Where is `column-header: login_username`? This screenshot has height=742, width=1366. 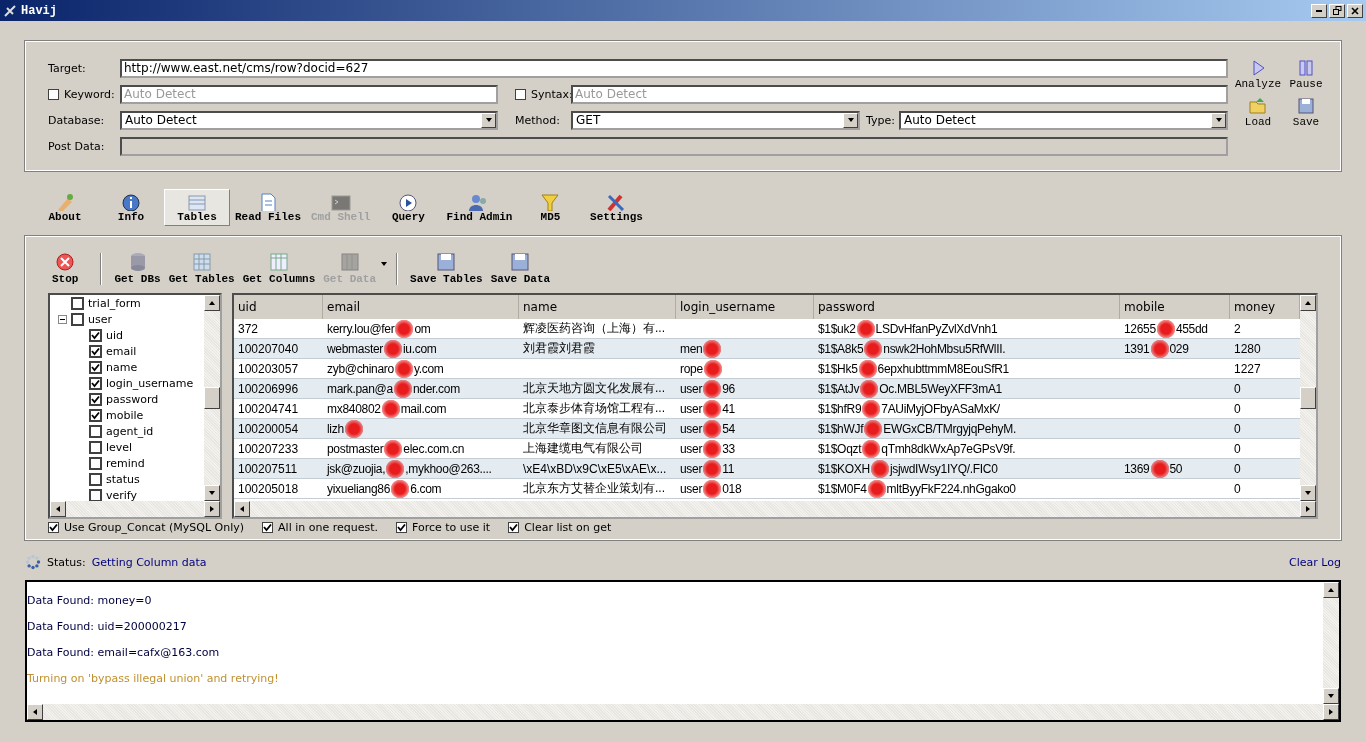 column-header: login_username is located at coordinates (745, 307).